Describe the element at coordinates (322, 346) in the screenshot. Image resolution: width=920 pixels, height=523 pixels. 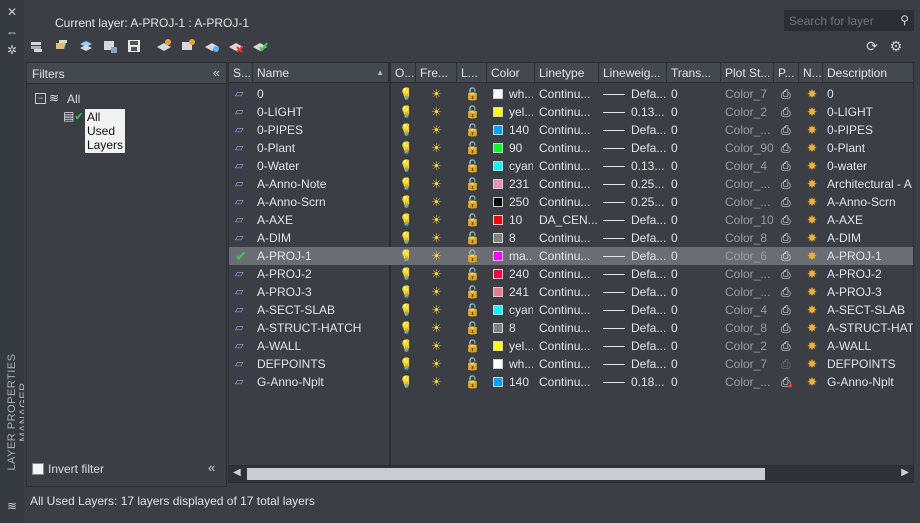
I see `layer-name: A-WALL` at that location.